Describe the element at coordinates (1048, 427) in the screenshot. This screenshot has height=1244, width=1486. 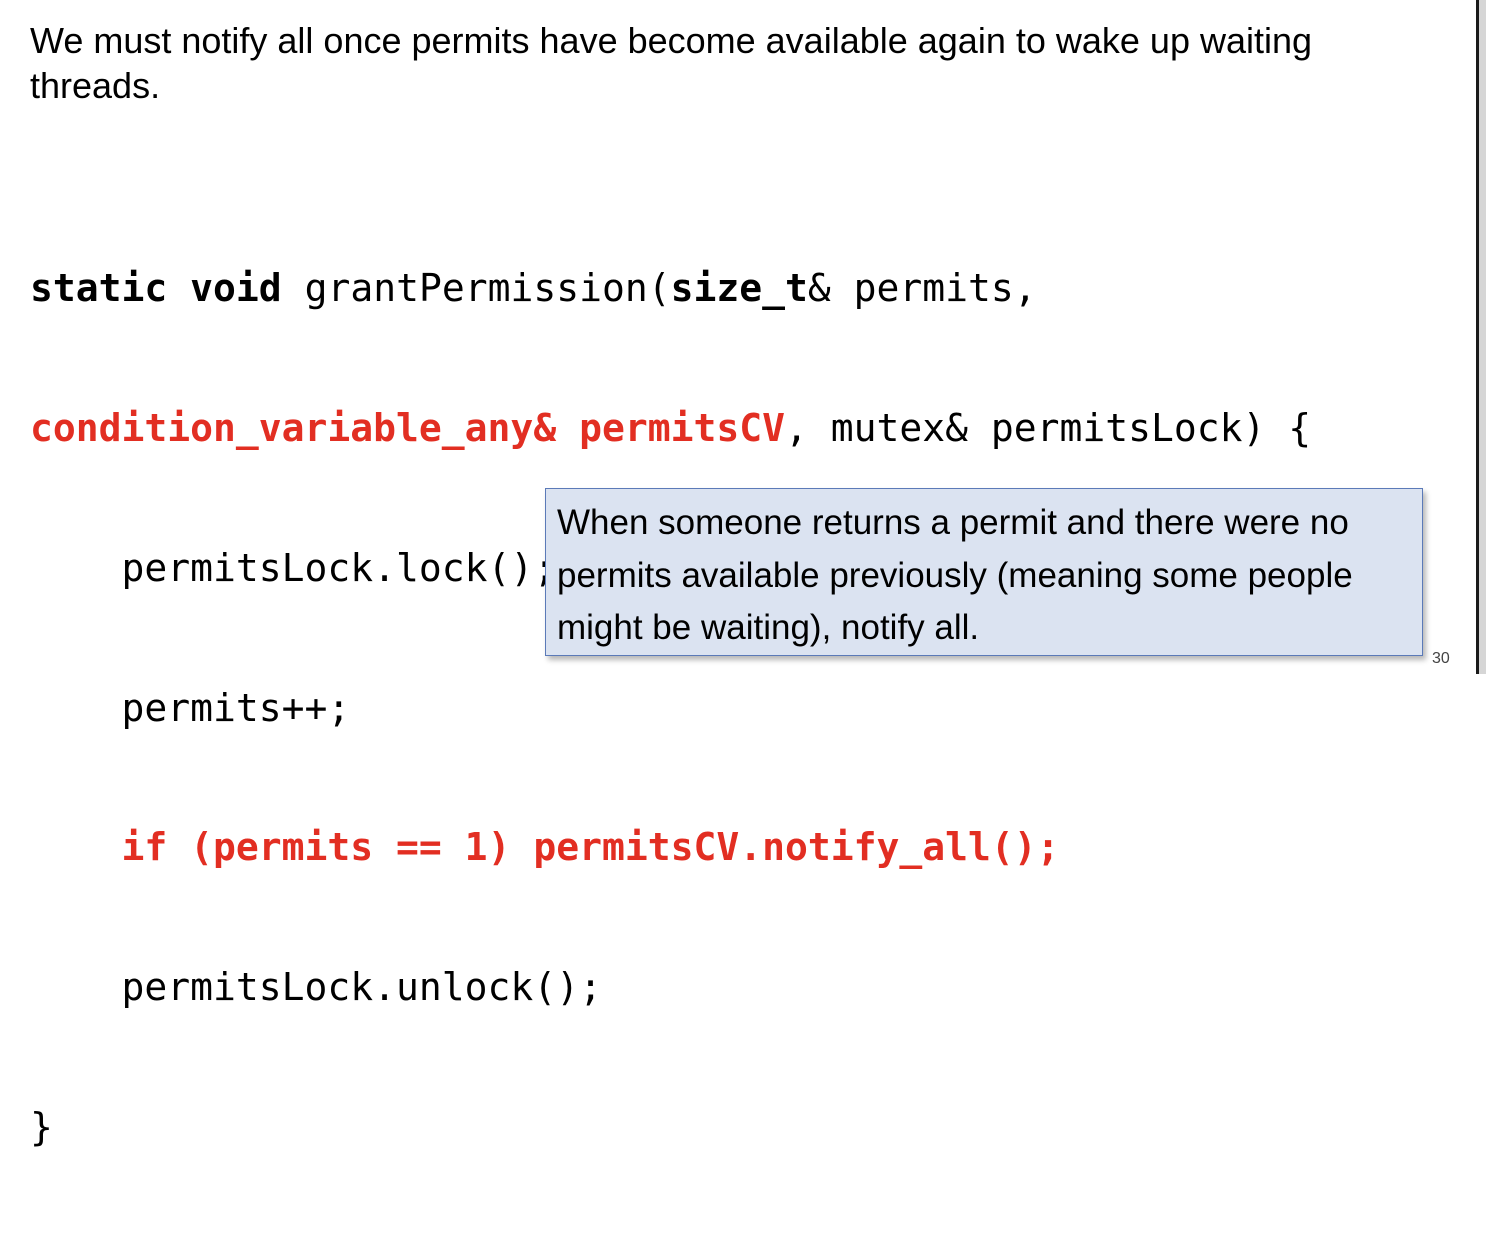
I see `param-permits-lock: , mutex& permitsLock) {` at that location.